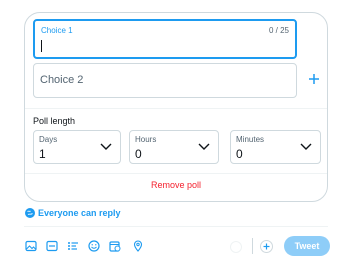  Describe the element at coordinates (54, 121) in the screenshot. I see `poll-length-label: Poll length` at that location.